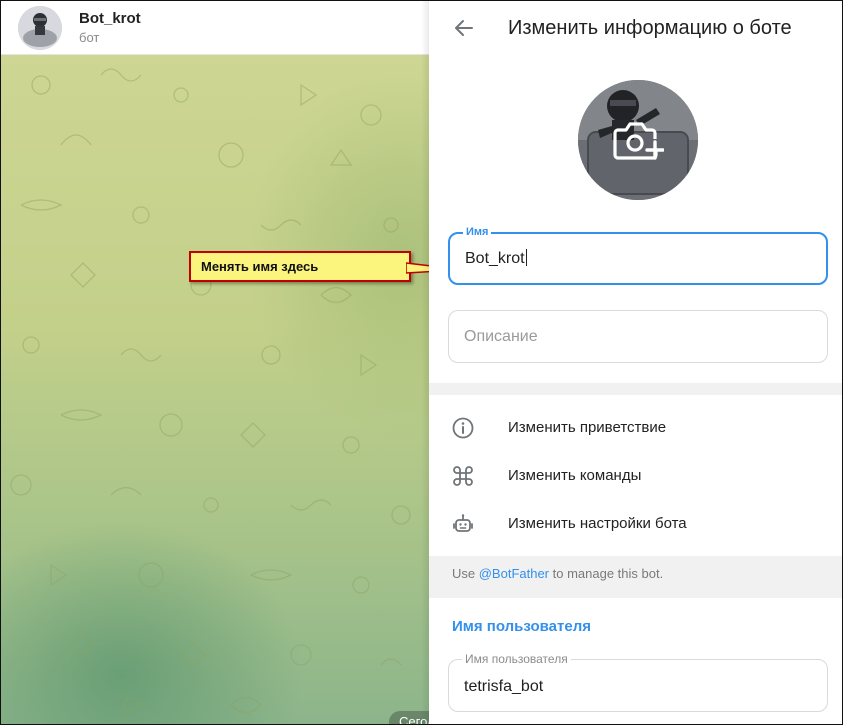 Image resolution: width=843 pixels, height=725 pixels. I want to click on name-input-value: Bot_krot, so click(495, 258).